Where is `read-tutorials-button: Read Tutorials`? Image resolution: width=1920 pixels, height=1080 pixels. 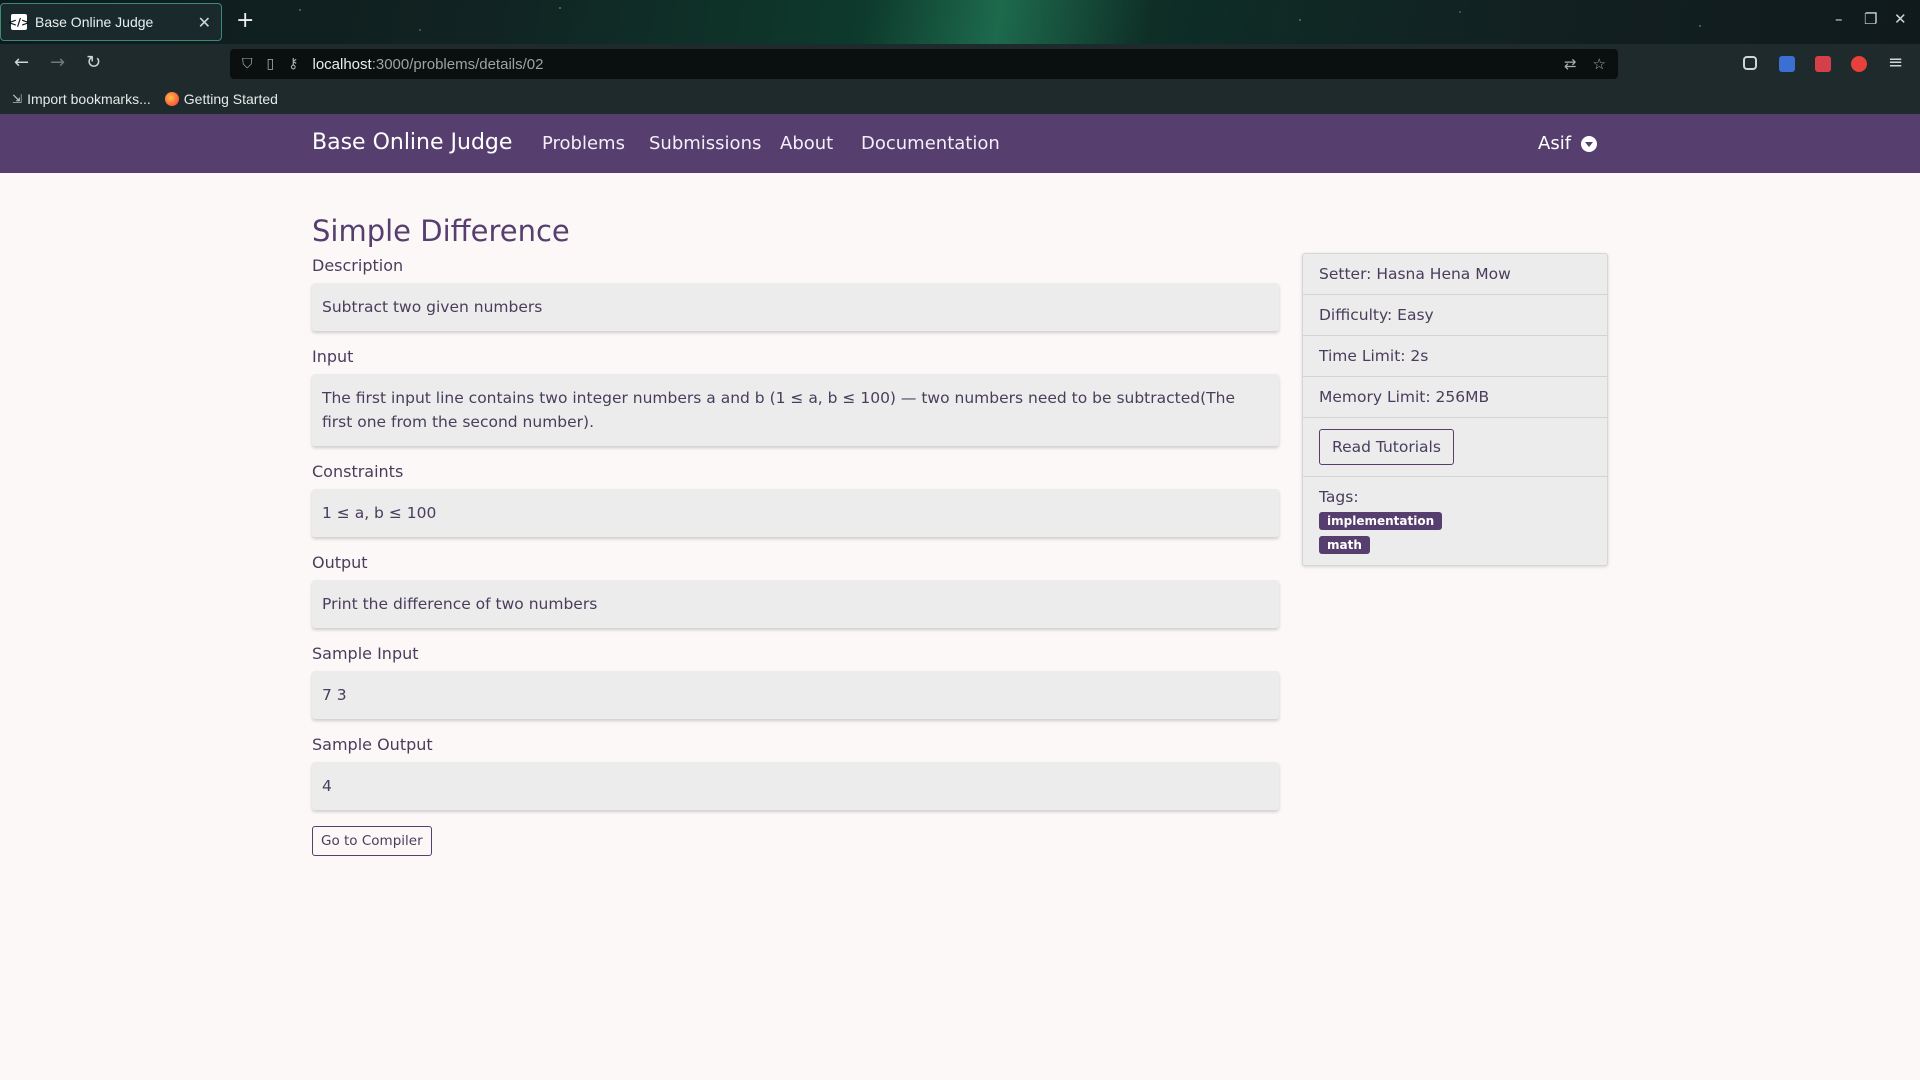
read-tutorials-button: Read Tutorials is located at coordinates (1386, 447).